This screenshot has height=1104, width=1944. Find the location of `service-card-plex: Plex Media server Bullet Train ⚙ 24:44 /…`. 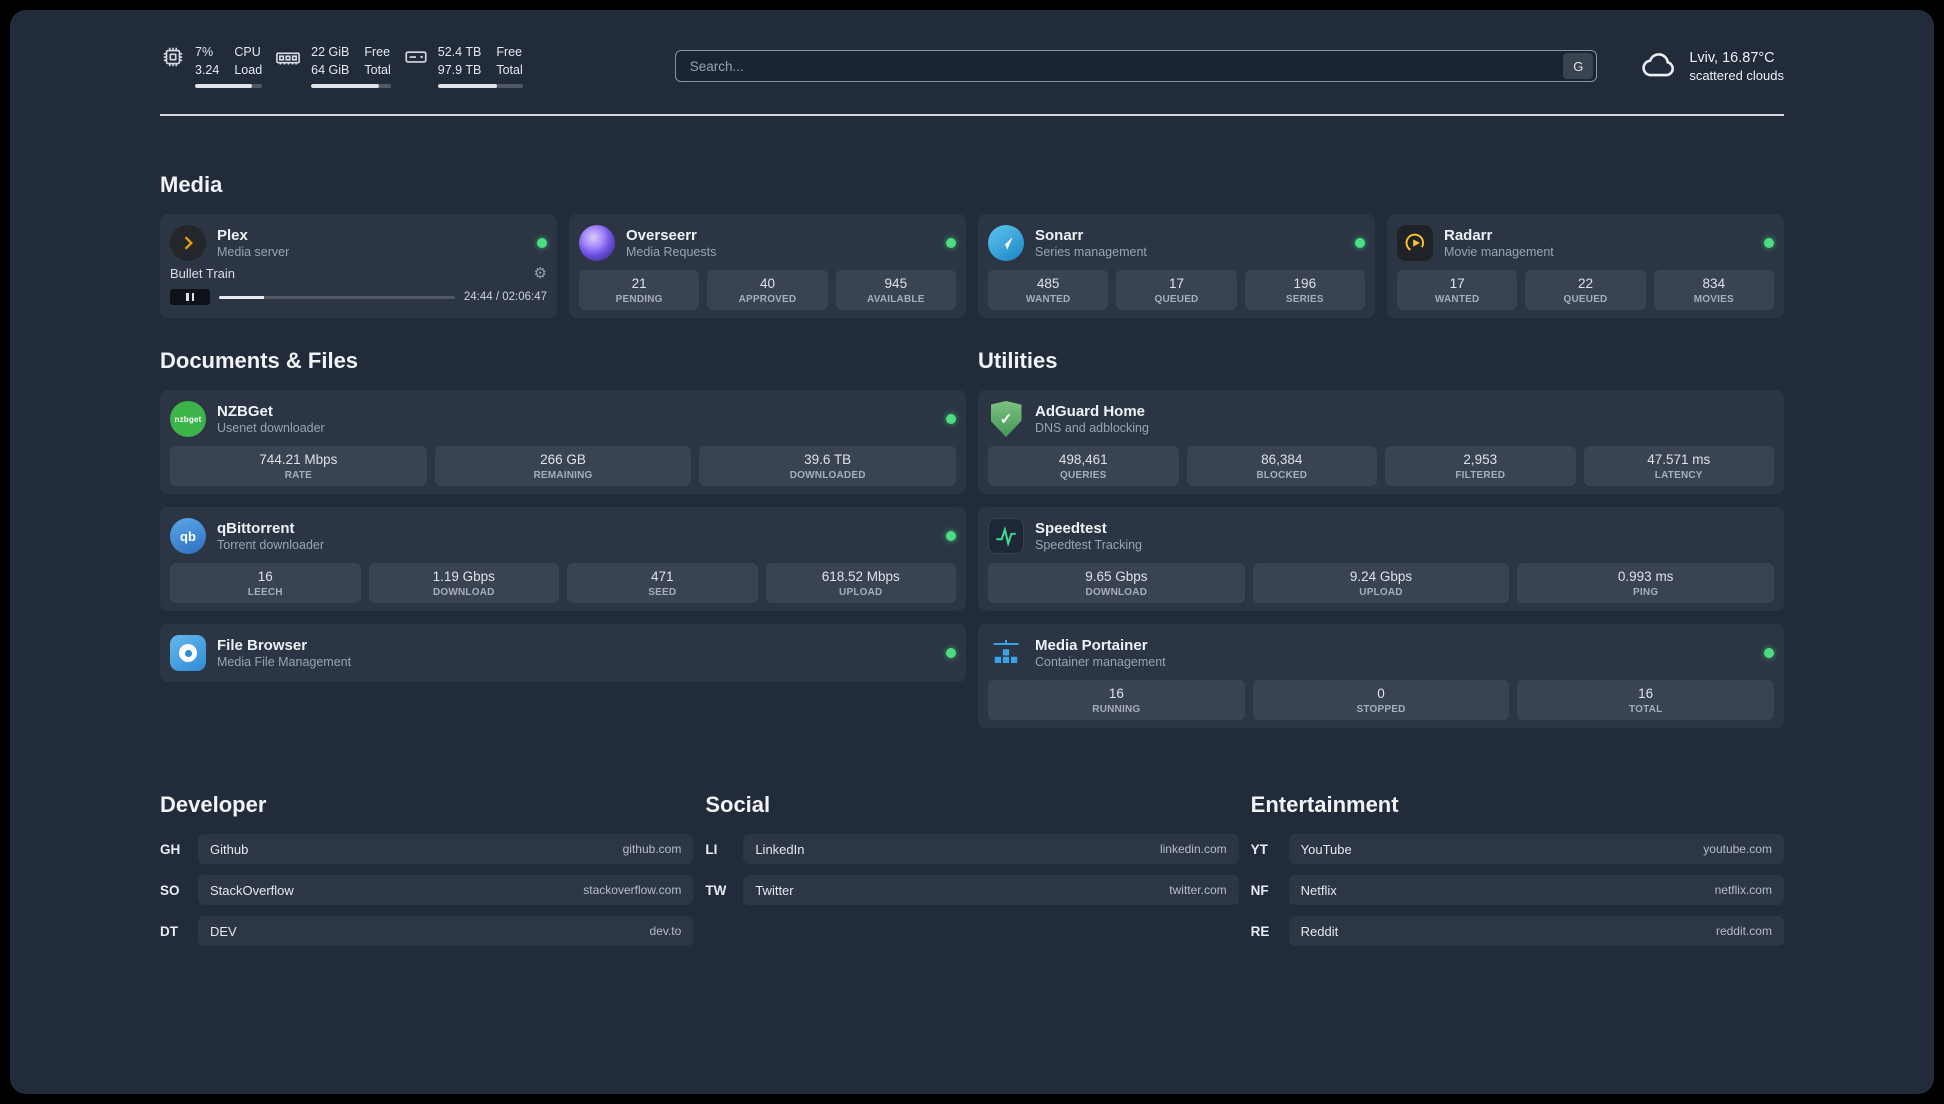

service-card-plex: Plex Media server Bullet Train ⚙ 24:44 /… is located at coordinates (358, 266).